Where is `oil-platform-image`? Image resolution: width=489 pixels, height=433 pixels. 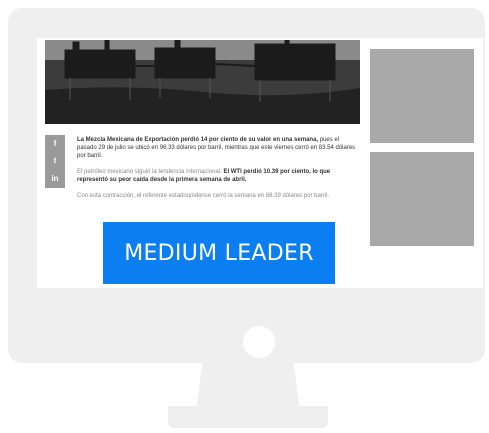 oil-platform-image is located at coordinates (202, 82).